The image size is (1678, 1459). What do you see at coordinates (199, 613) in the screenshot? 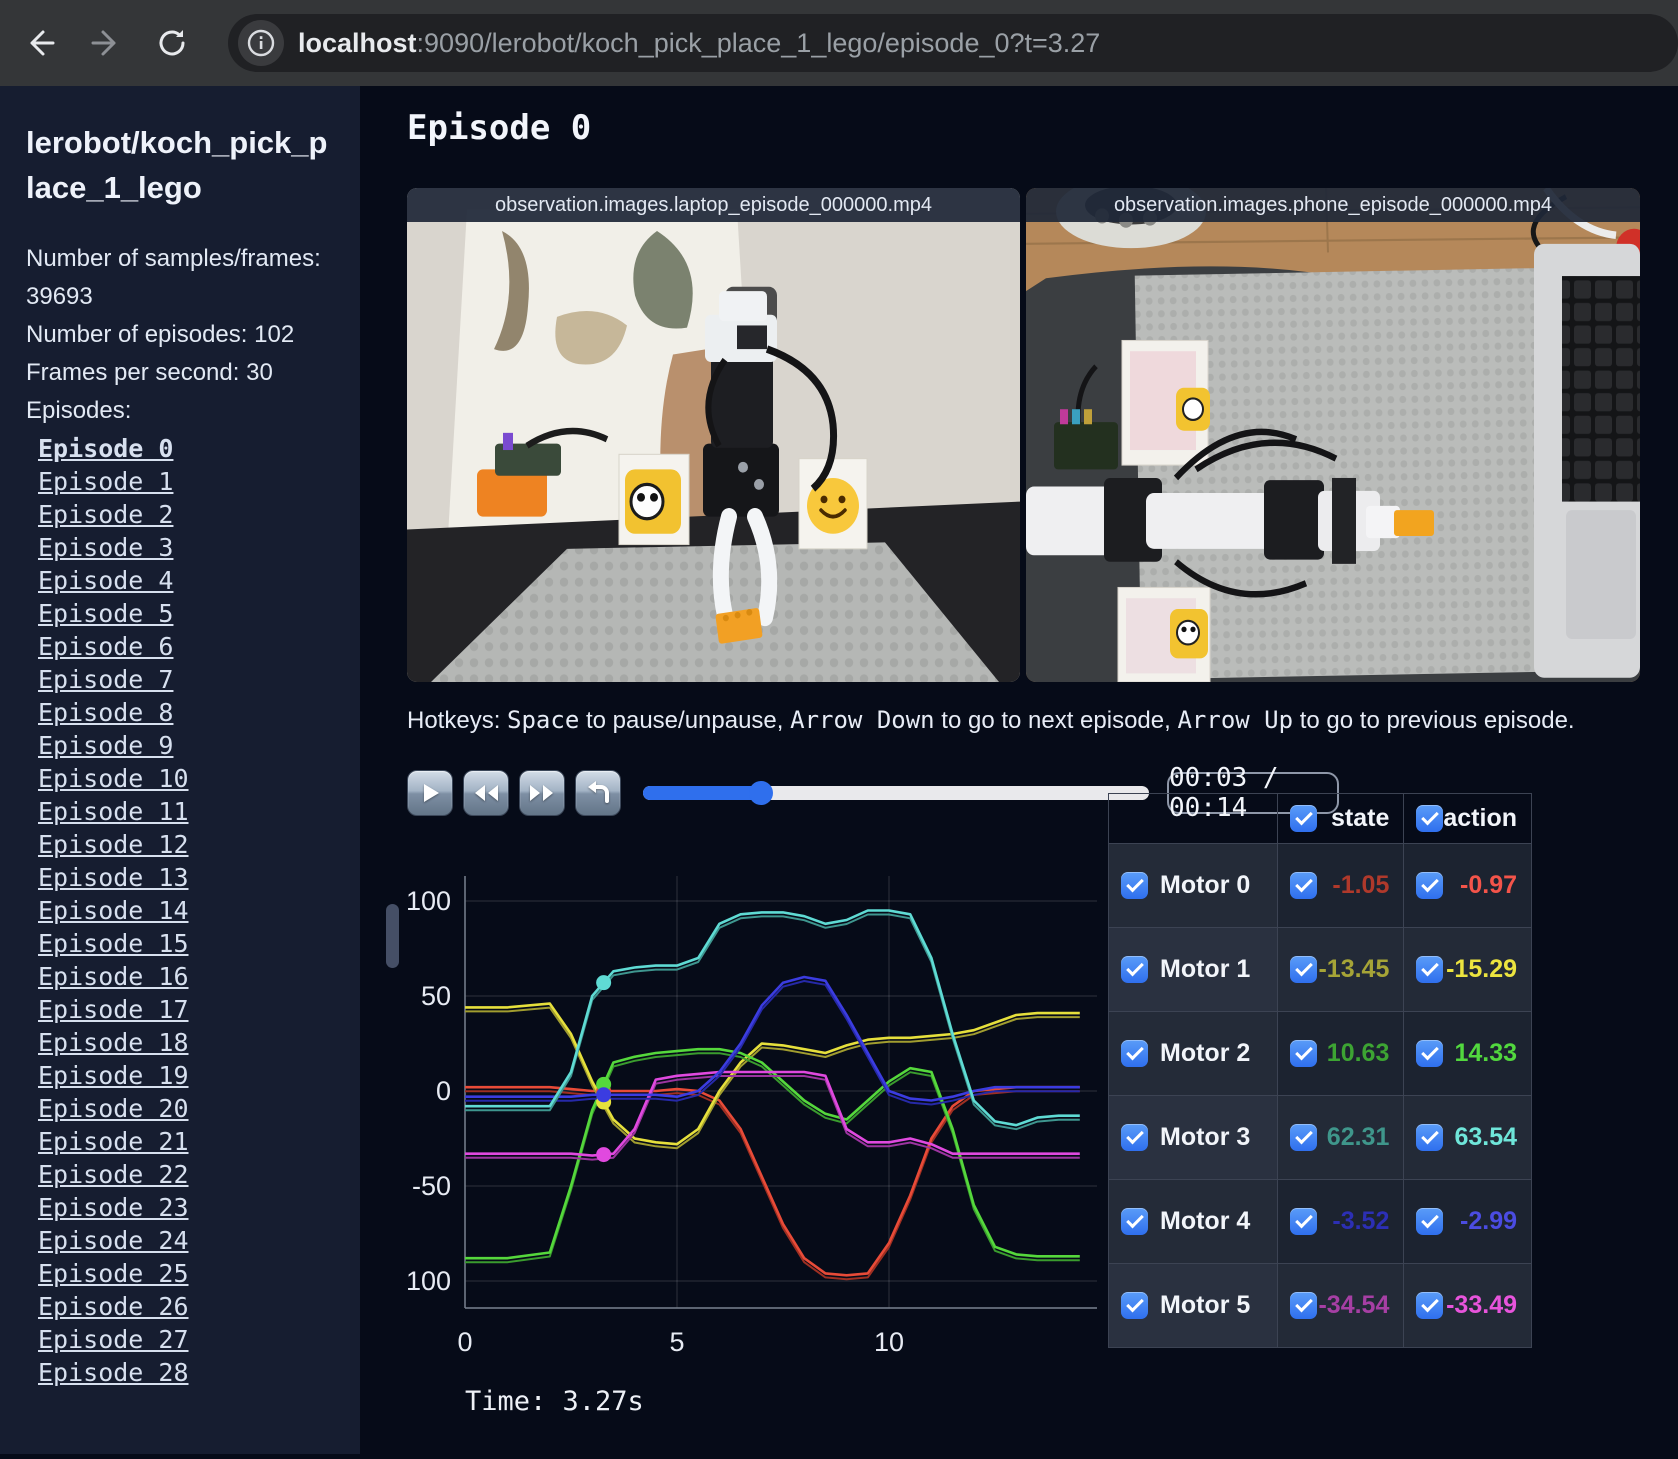
I see `episode-link: Episode 5` at bounding box center [199, 613].